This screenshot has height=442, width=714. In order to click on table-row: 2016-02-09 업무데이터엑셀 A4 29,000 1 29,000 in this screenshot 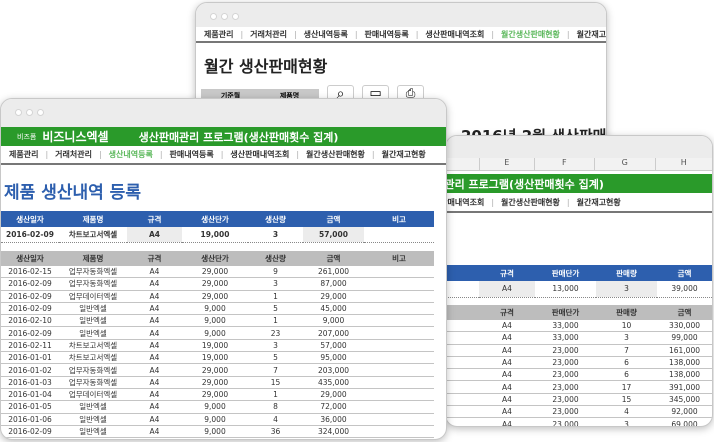, I will do `click(217, 296)`.